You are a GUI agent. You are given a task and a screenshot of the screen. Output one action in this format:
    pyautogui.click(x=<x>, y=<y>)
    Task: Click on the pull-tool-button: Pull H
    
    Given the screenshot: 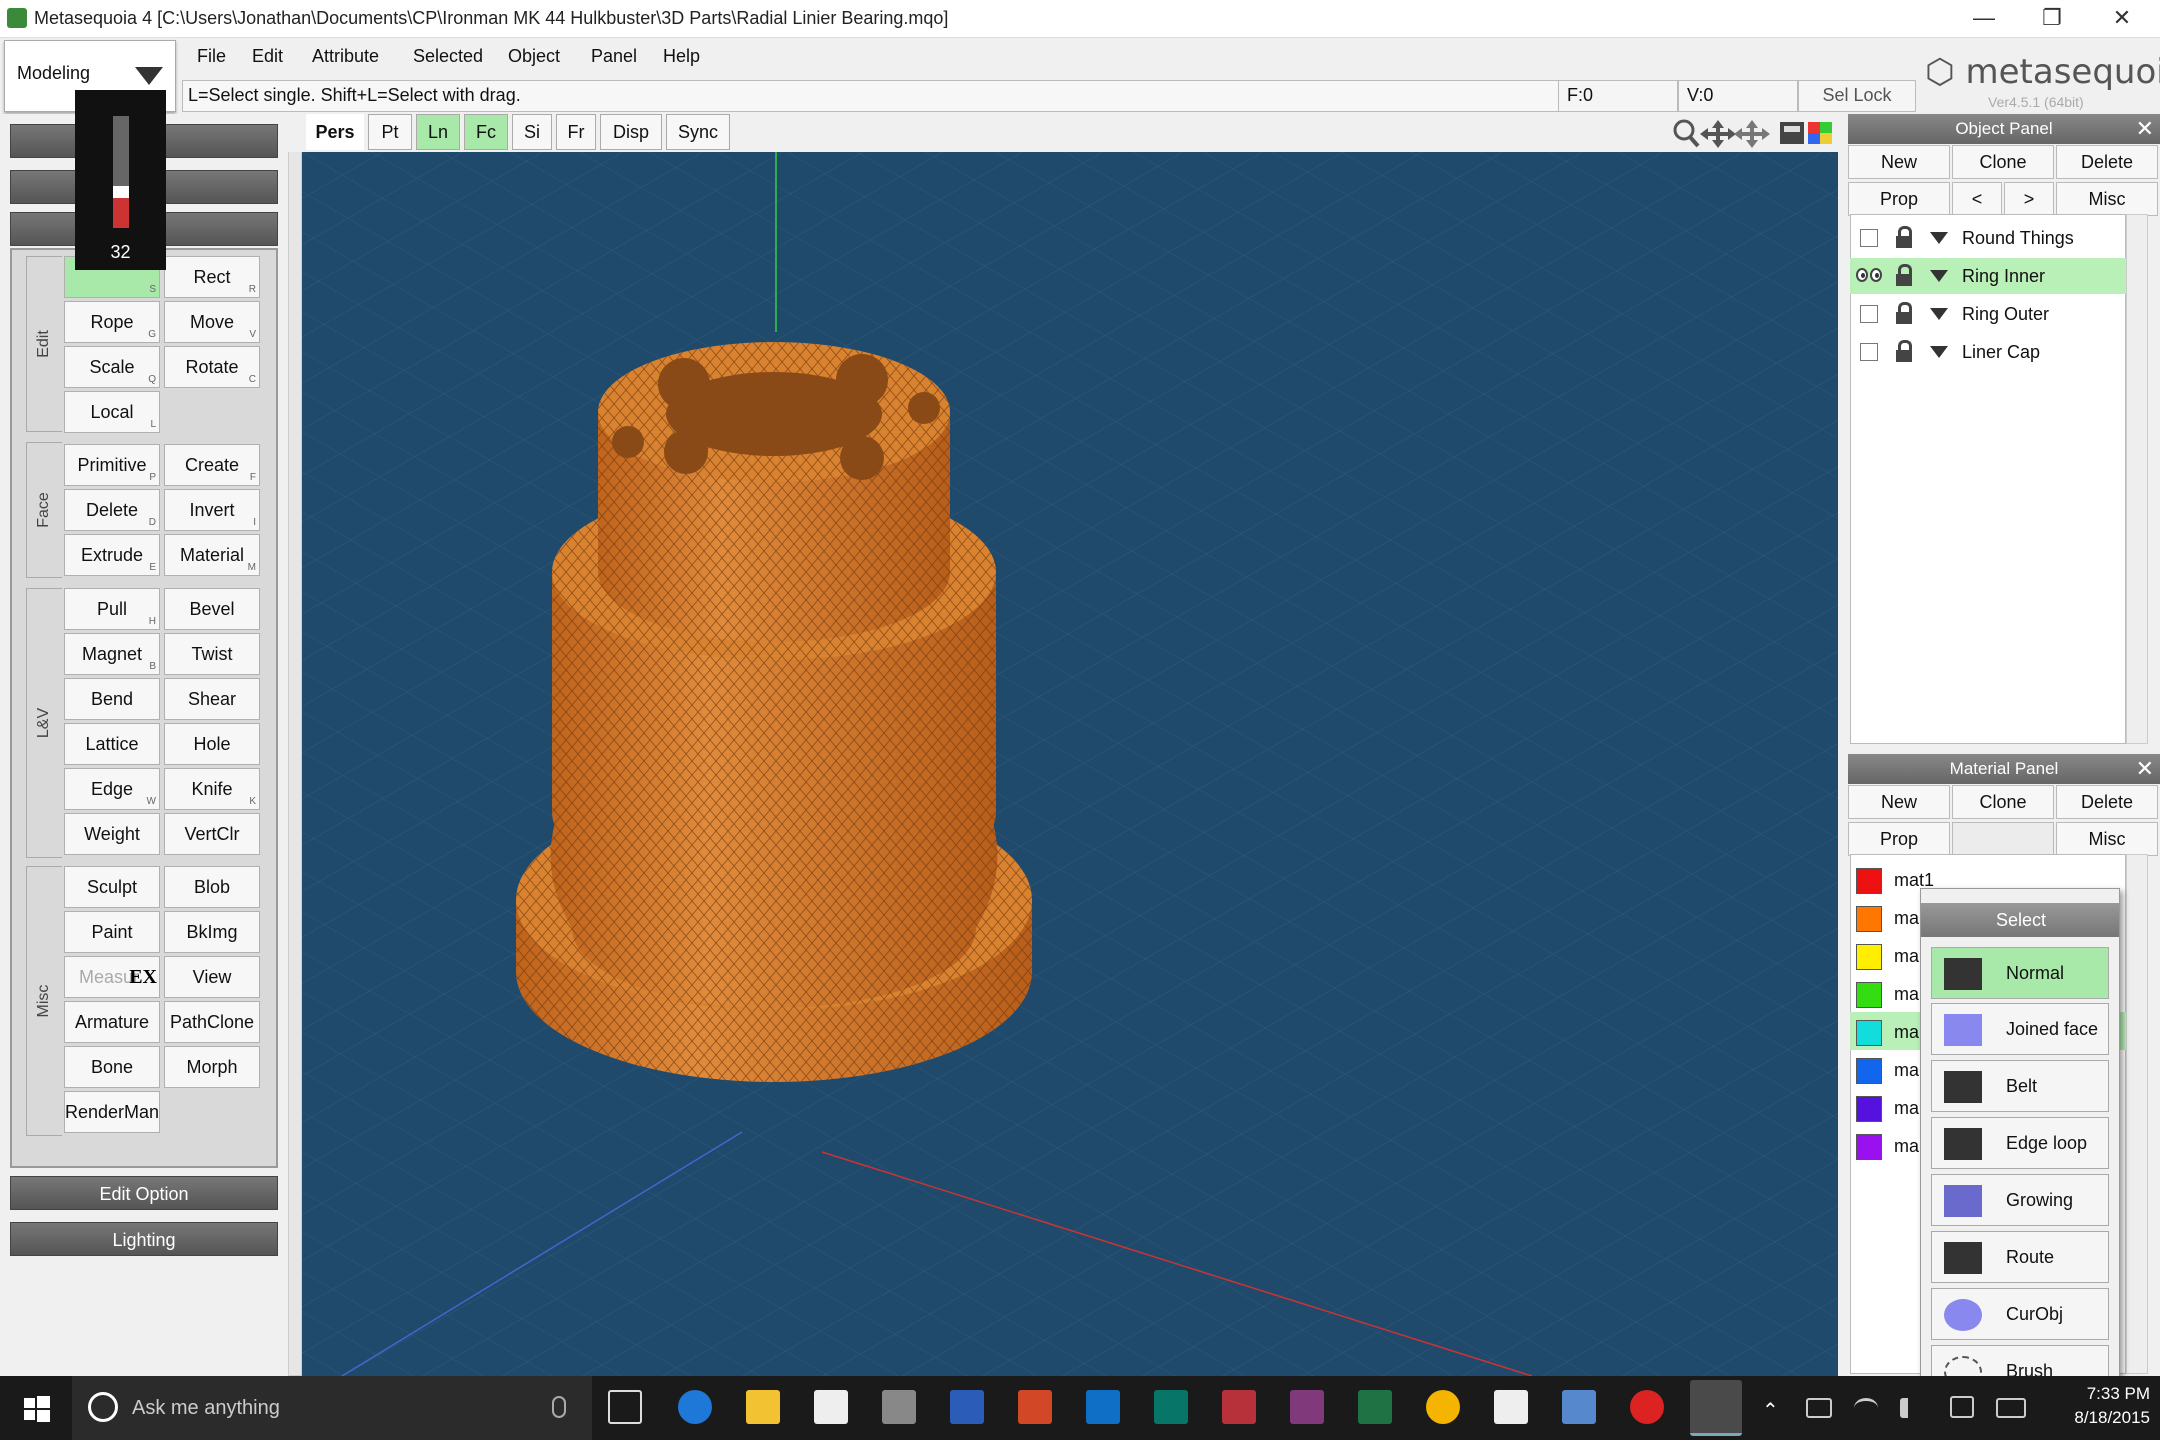 What is the action you would take?
    pyautogui.click(x=112, y=609)
    